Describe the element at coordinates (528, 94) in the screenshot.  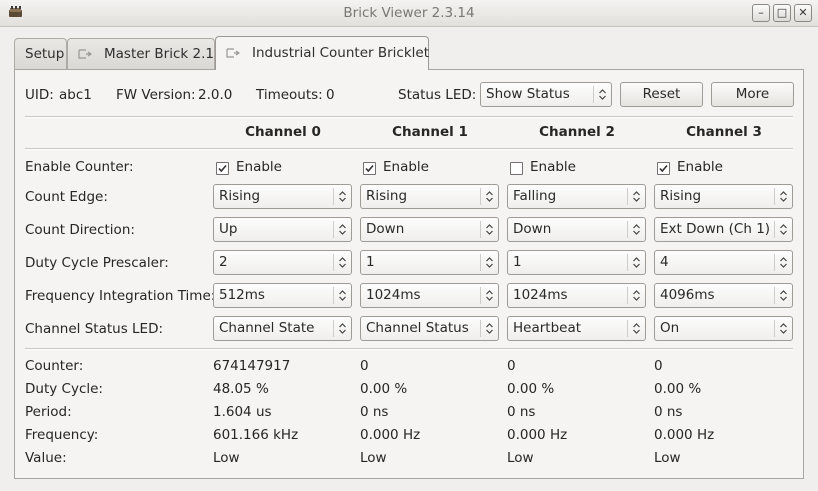
I see `status-led-value: Show Status` at that location.